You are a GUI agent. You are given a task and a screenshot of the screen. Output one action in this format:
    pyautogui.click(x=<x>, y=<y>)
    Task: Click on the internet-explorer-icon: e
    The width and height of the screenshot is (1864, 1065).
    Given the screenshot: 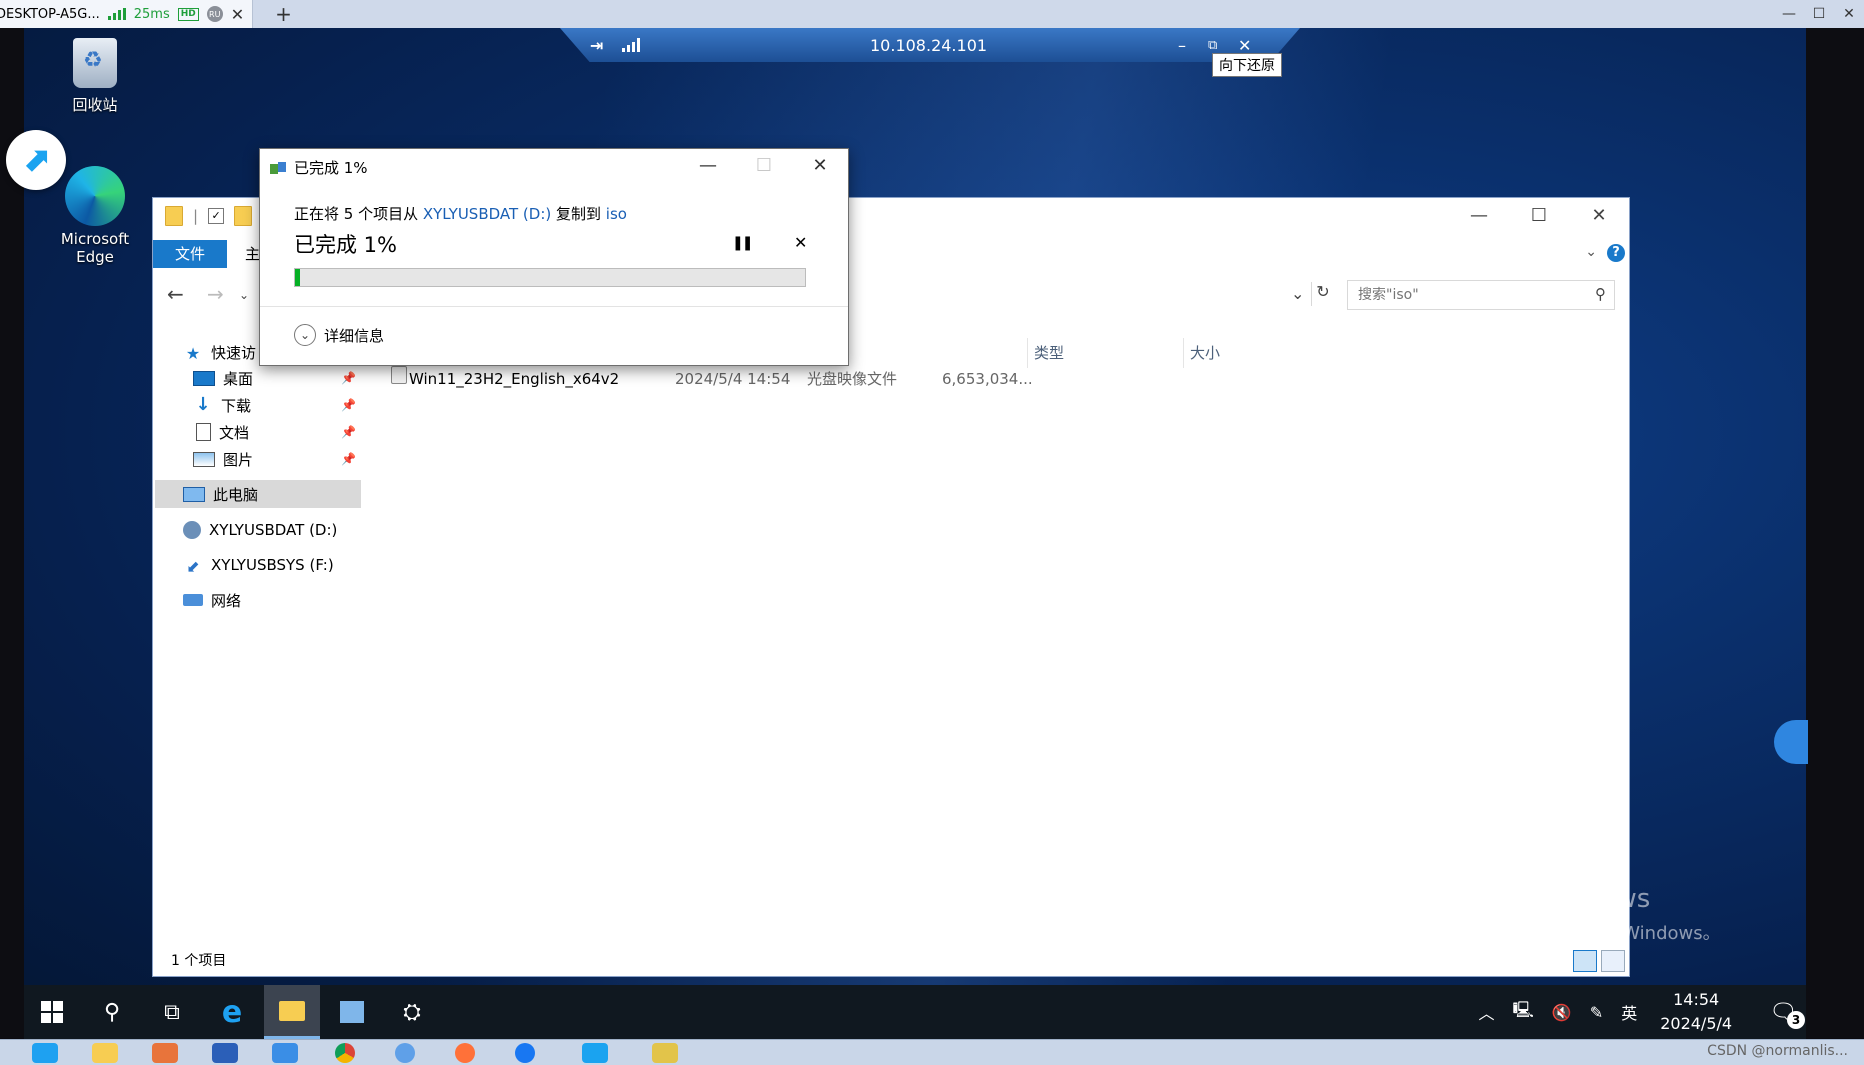 What is the action you would take?
    pyautogui.click(x=232, y=1012)
    